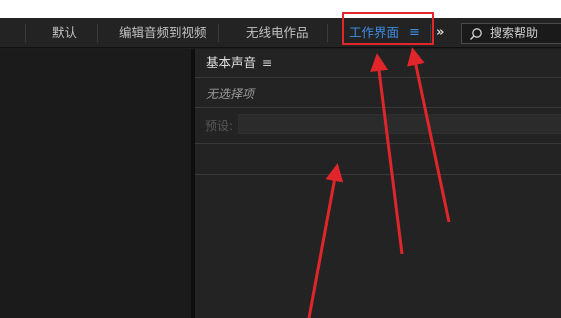  Describe the element at coordinates (163, 33) in the screenshot. I see `tab-edit-audio-to-video: 编辑音频到视频` at that location.